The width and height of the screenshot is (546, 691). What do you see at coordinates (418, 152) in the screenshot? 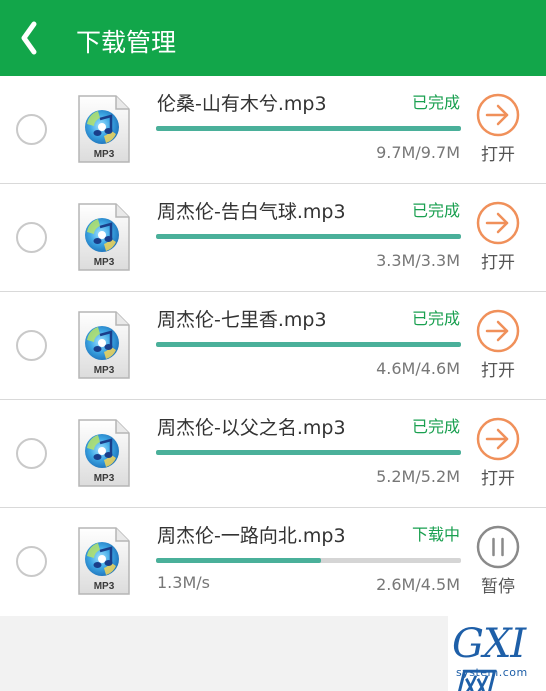
I see `file-size: 9.7M/9.7M` at bounding box center [418, 152].